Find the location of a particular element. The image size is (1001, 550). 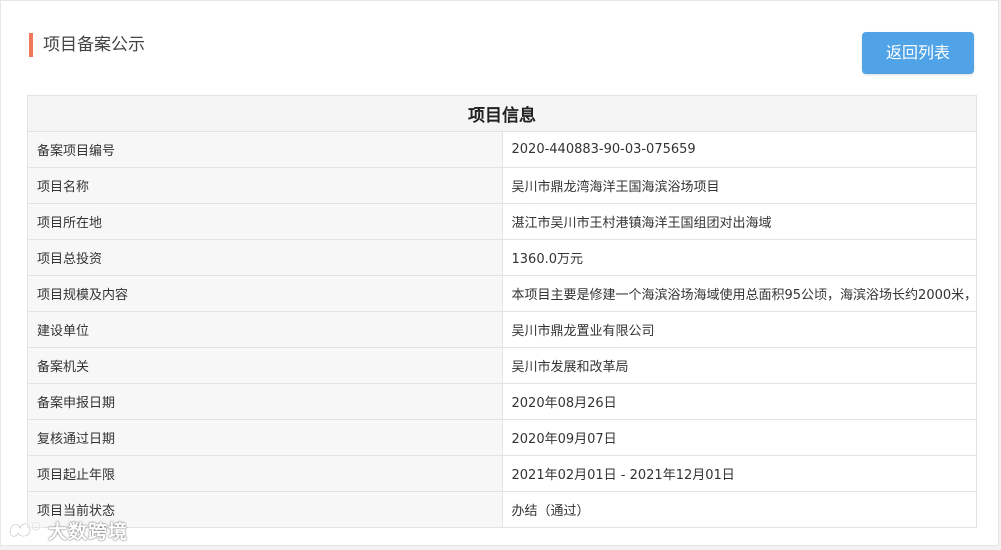

table-title-row: 项目信息 is located at coordinates (502, 113).